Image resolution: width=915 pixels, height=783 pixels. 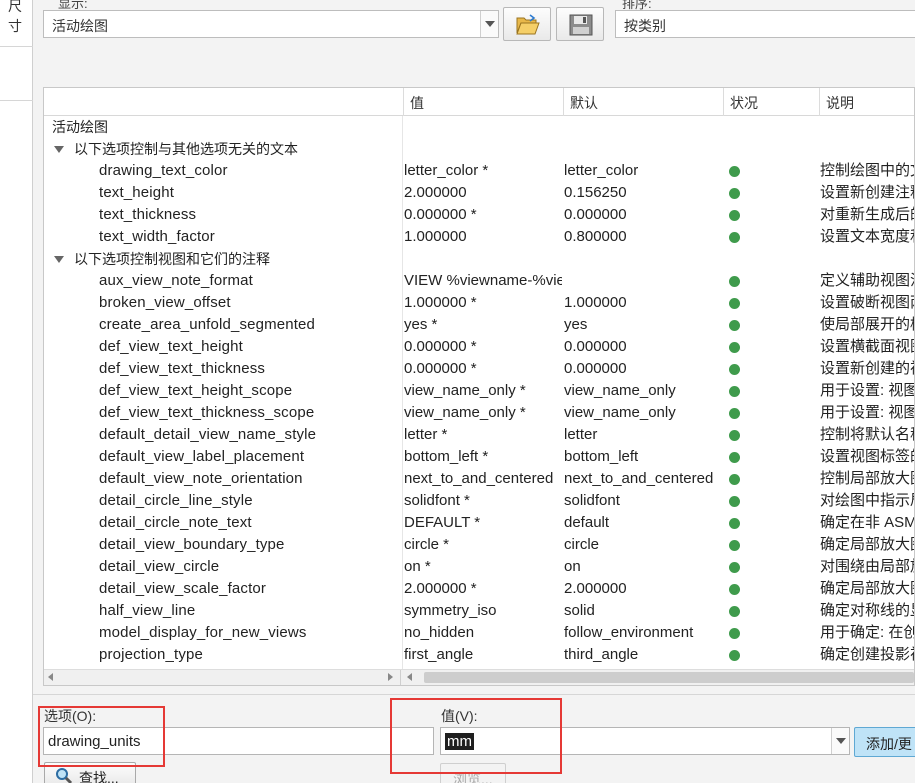 What do you see at coordinates (867, 610) in the screenshot?
I see `option-description: 确定对称线的显` at bounding box center [867, 610].